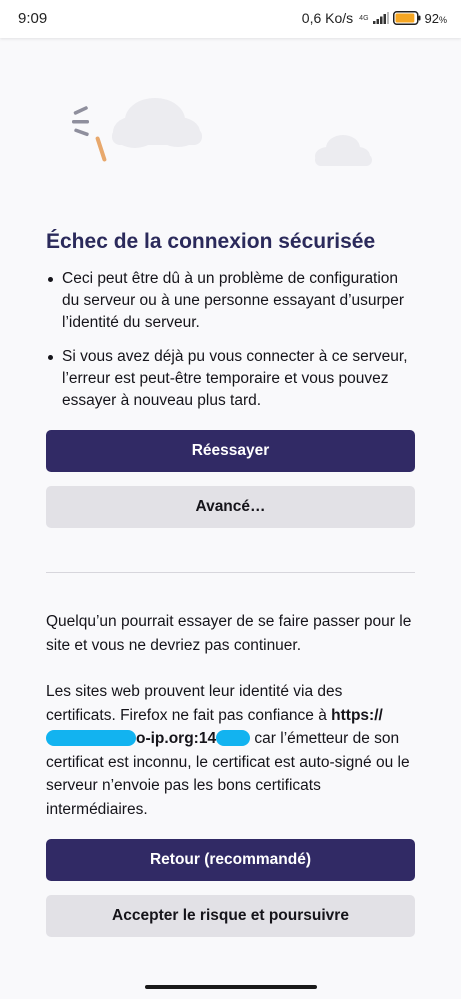 The height and width of the screenshot is (999, 461). Describe the element at coordinates (431, 18) in the screenshot. I see `battery-percentage-value: 92` at that location.